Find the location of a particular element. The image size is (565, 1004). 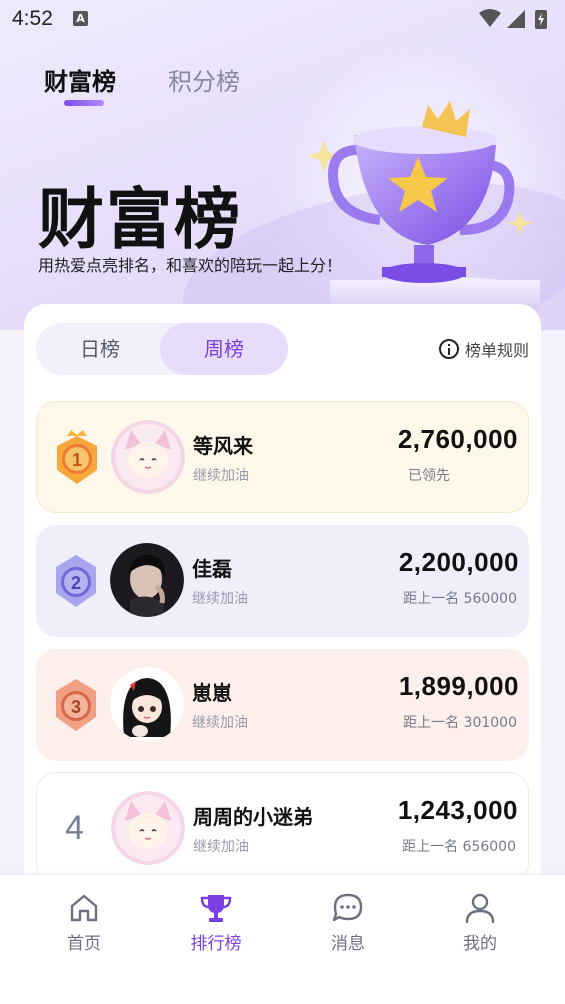

trophy-icon is located at coordinates (425, 205).